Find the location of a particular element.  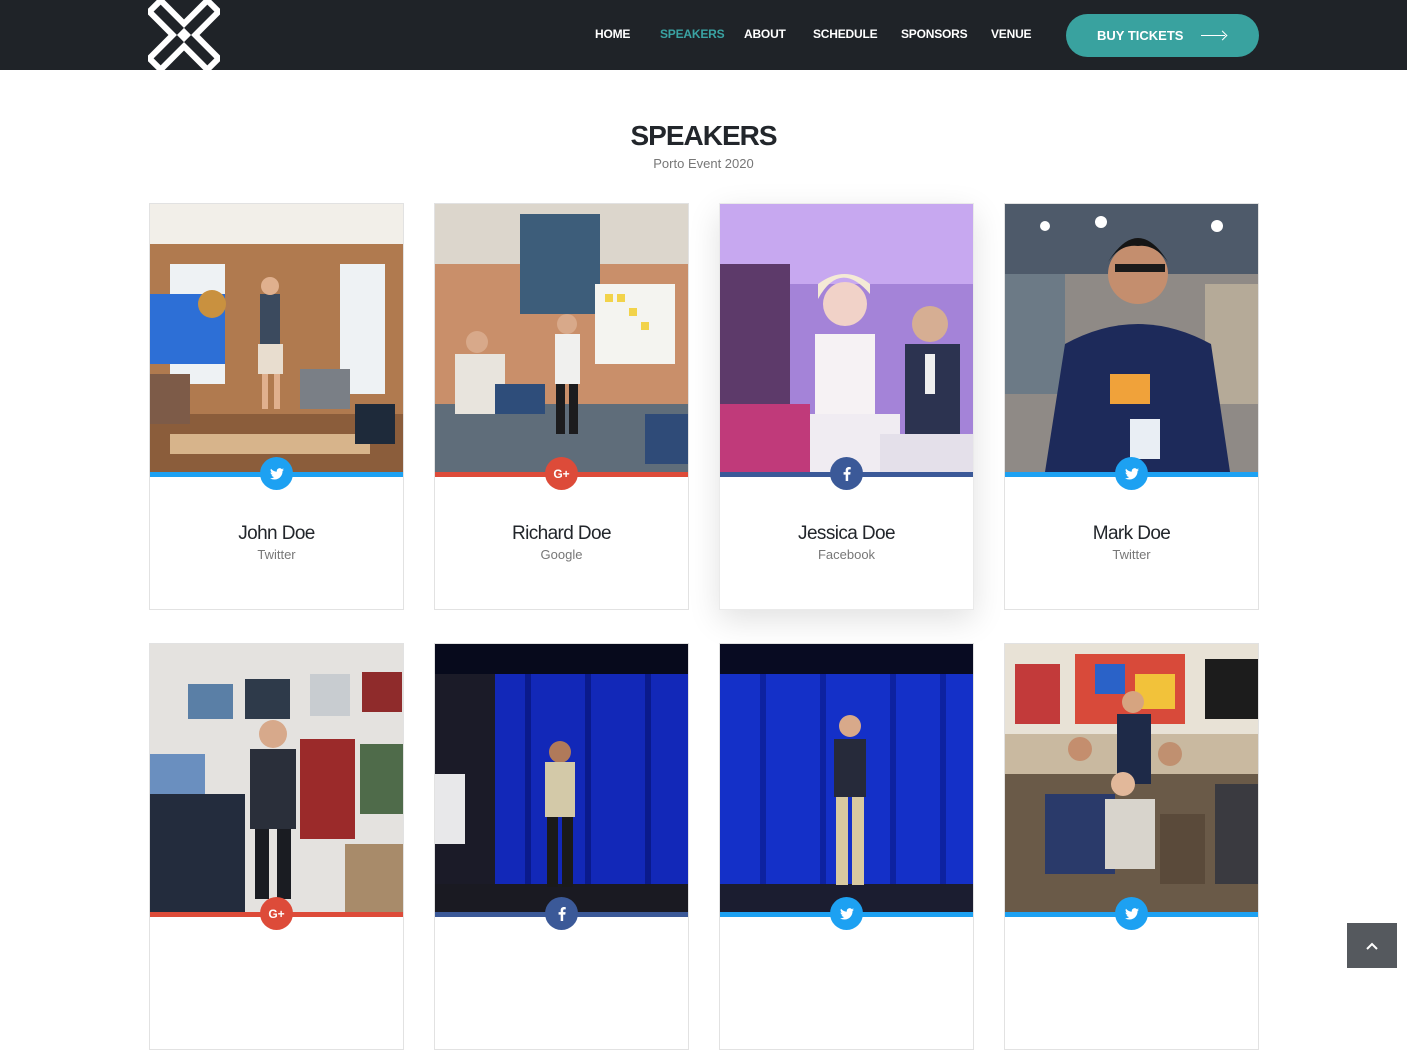

nav-sponsors: SPONSORS is located at coordinates (934, 34).